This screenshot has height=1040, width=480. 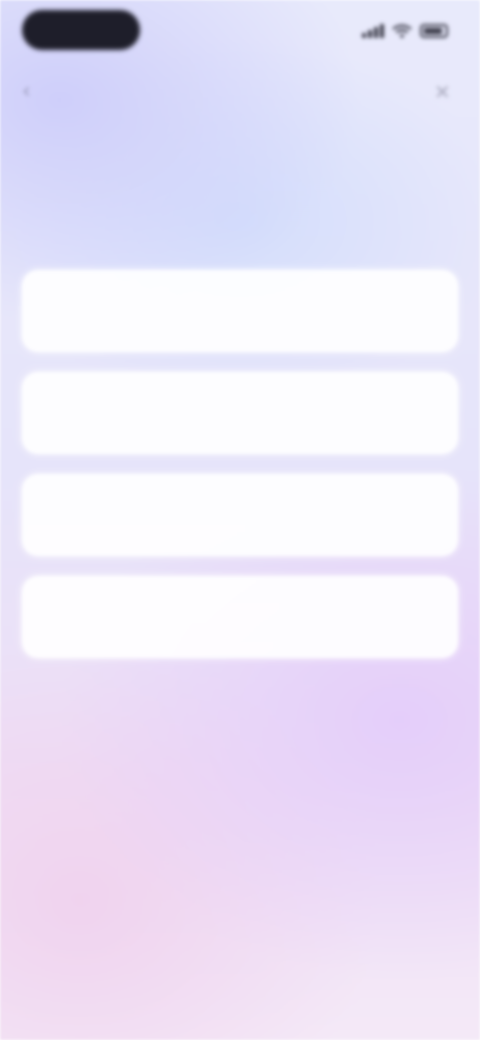 I want to click on status-time, so click(x=81, y=30).